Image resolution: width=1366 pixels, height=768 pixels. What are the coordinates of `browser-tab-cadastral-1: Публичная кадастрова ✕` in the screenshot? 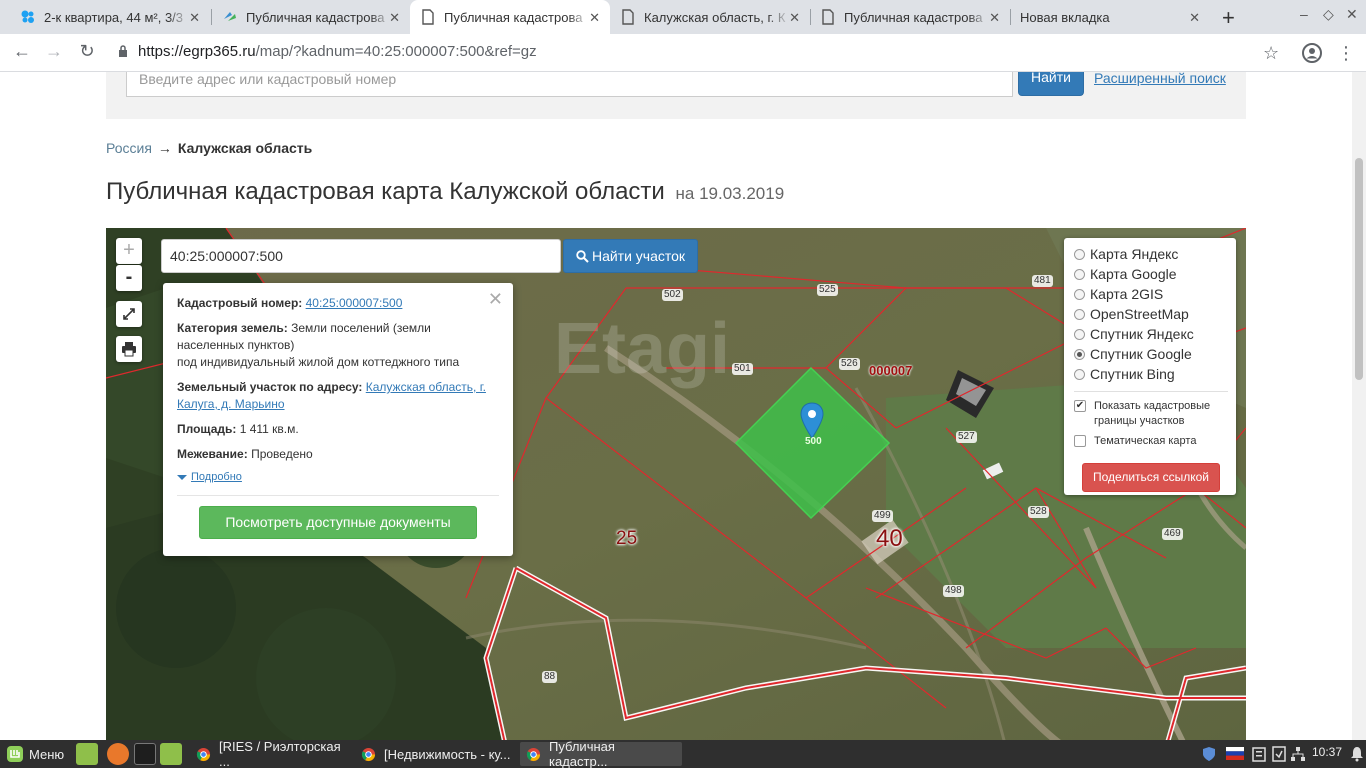 It's located at (311, 17).